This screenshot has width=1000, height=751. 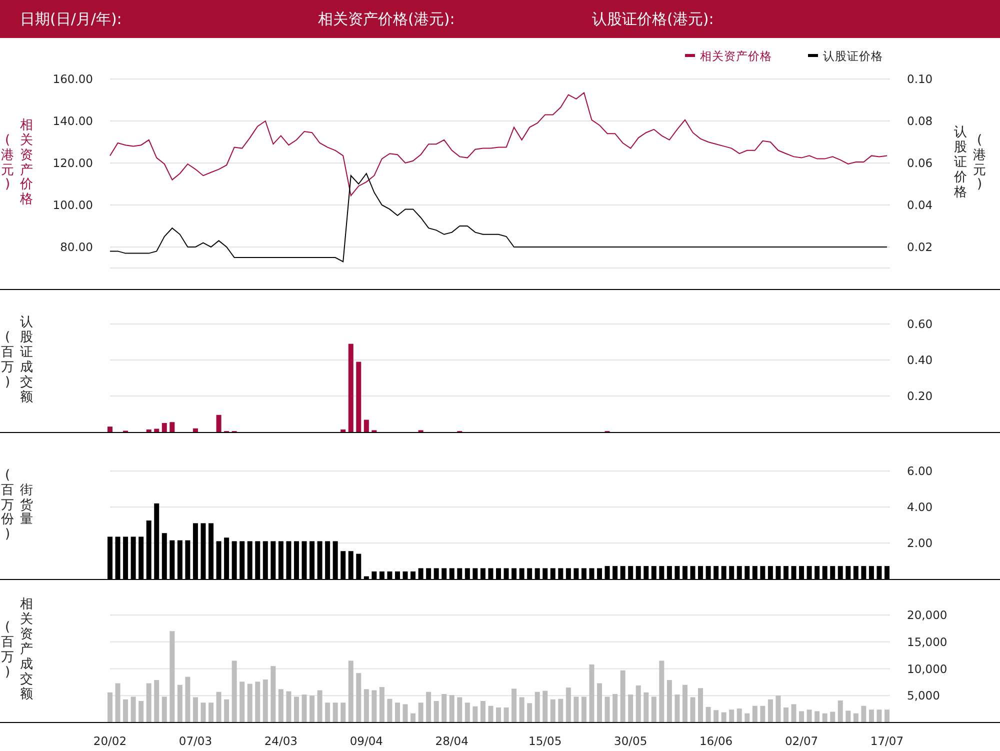 What do you see at coordinates (281, 741) in the screenshot?
I see `axis-tick-label: 24/03` at bounding box center [281, 741].